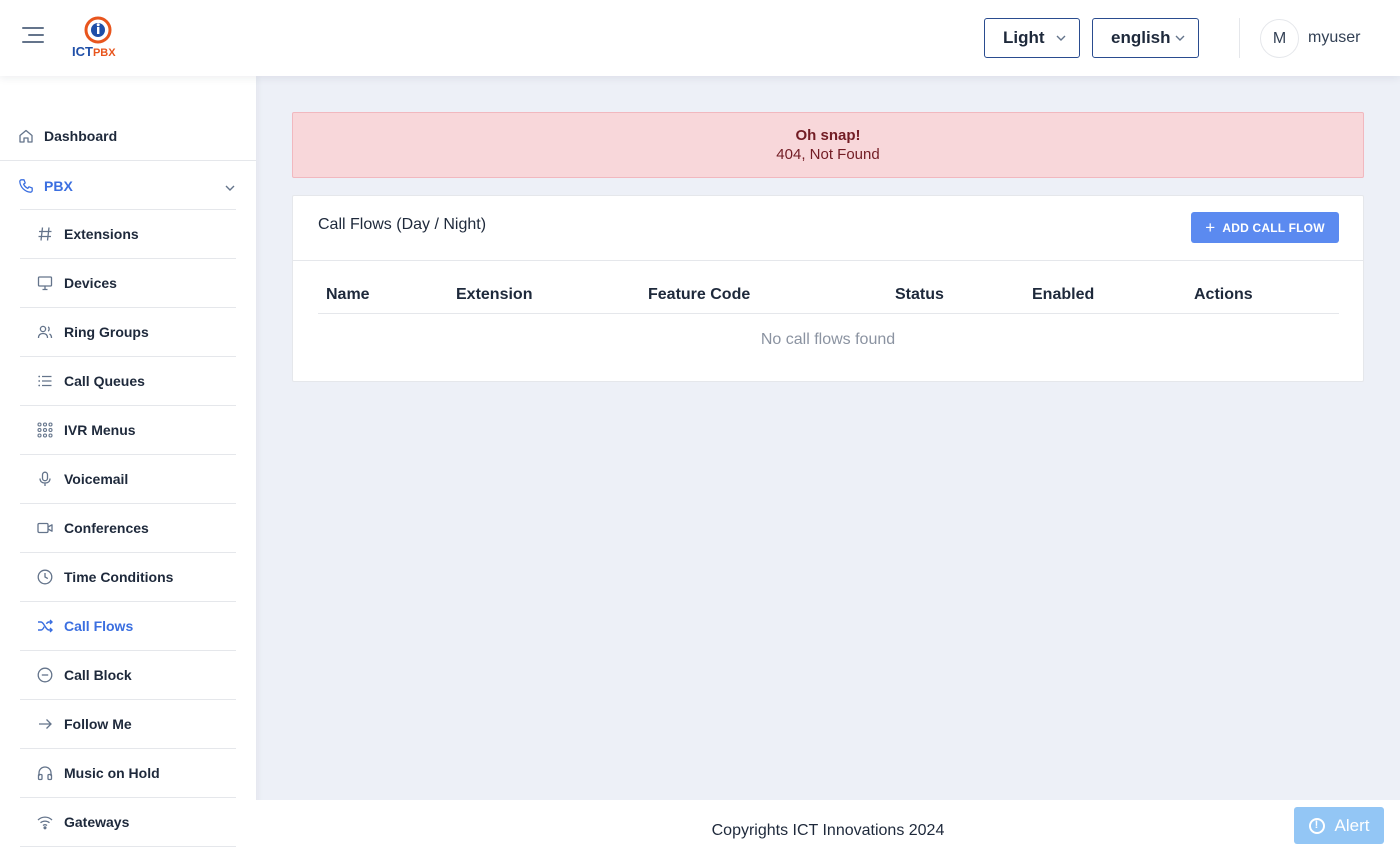  I want to click on hash-icon, so click(45, 234).